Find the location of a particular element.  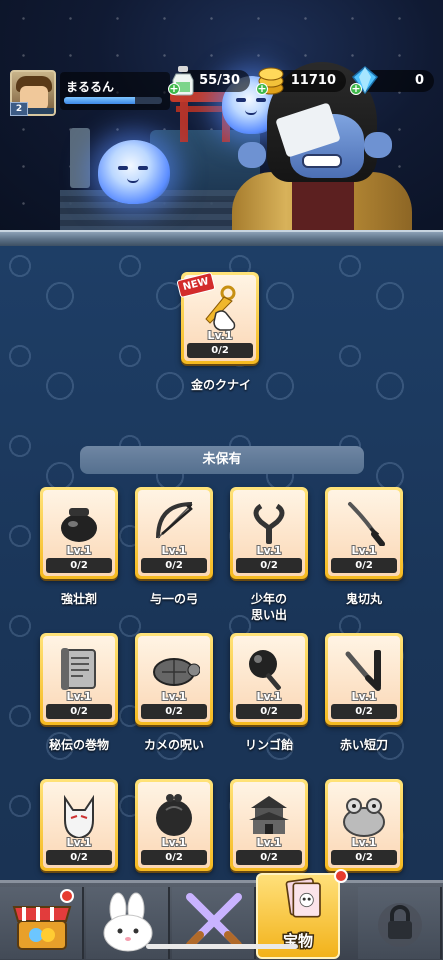

tonic-pot-icon is located at coordinates (79, 525).